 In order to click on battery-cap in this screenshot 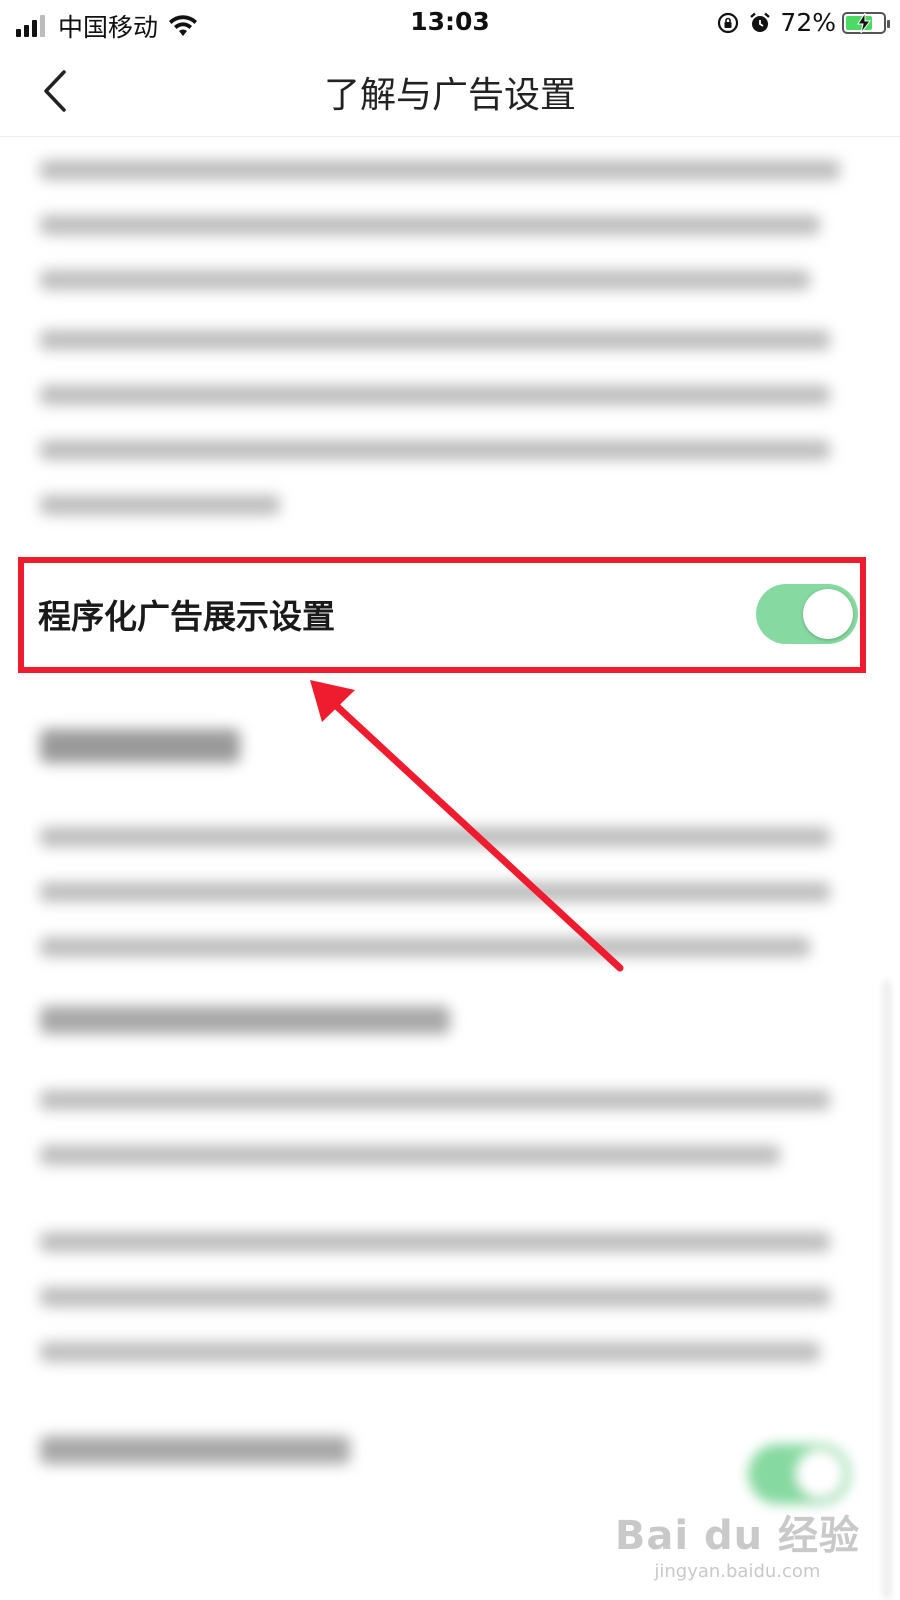, I will do `click(888, 23)`.